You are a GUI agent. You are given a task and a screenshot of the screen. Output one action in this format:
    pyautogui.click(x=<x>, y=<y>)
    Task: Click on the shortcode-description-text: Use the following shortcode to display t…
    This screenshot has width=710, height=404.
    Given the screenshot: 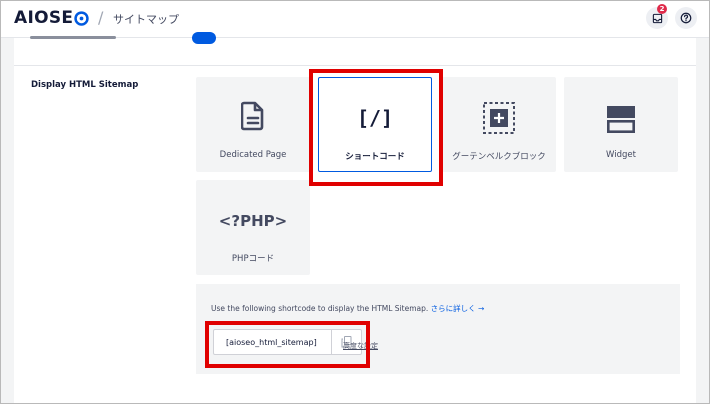 What is the action you would take?
    pyautogui.click(x=320, y=308)
    